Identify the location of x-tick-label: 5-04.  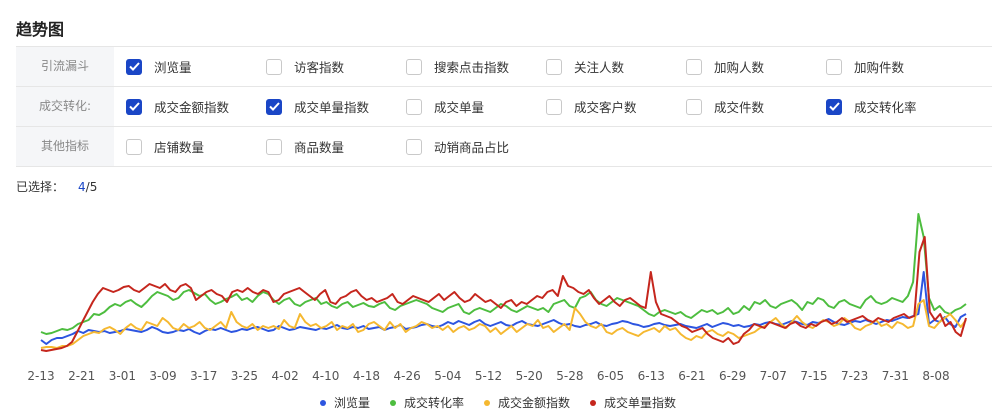
(447, 376).